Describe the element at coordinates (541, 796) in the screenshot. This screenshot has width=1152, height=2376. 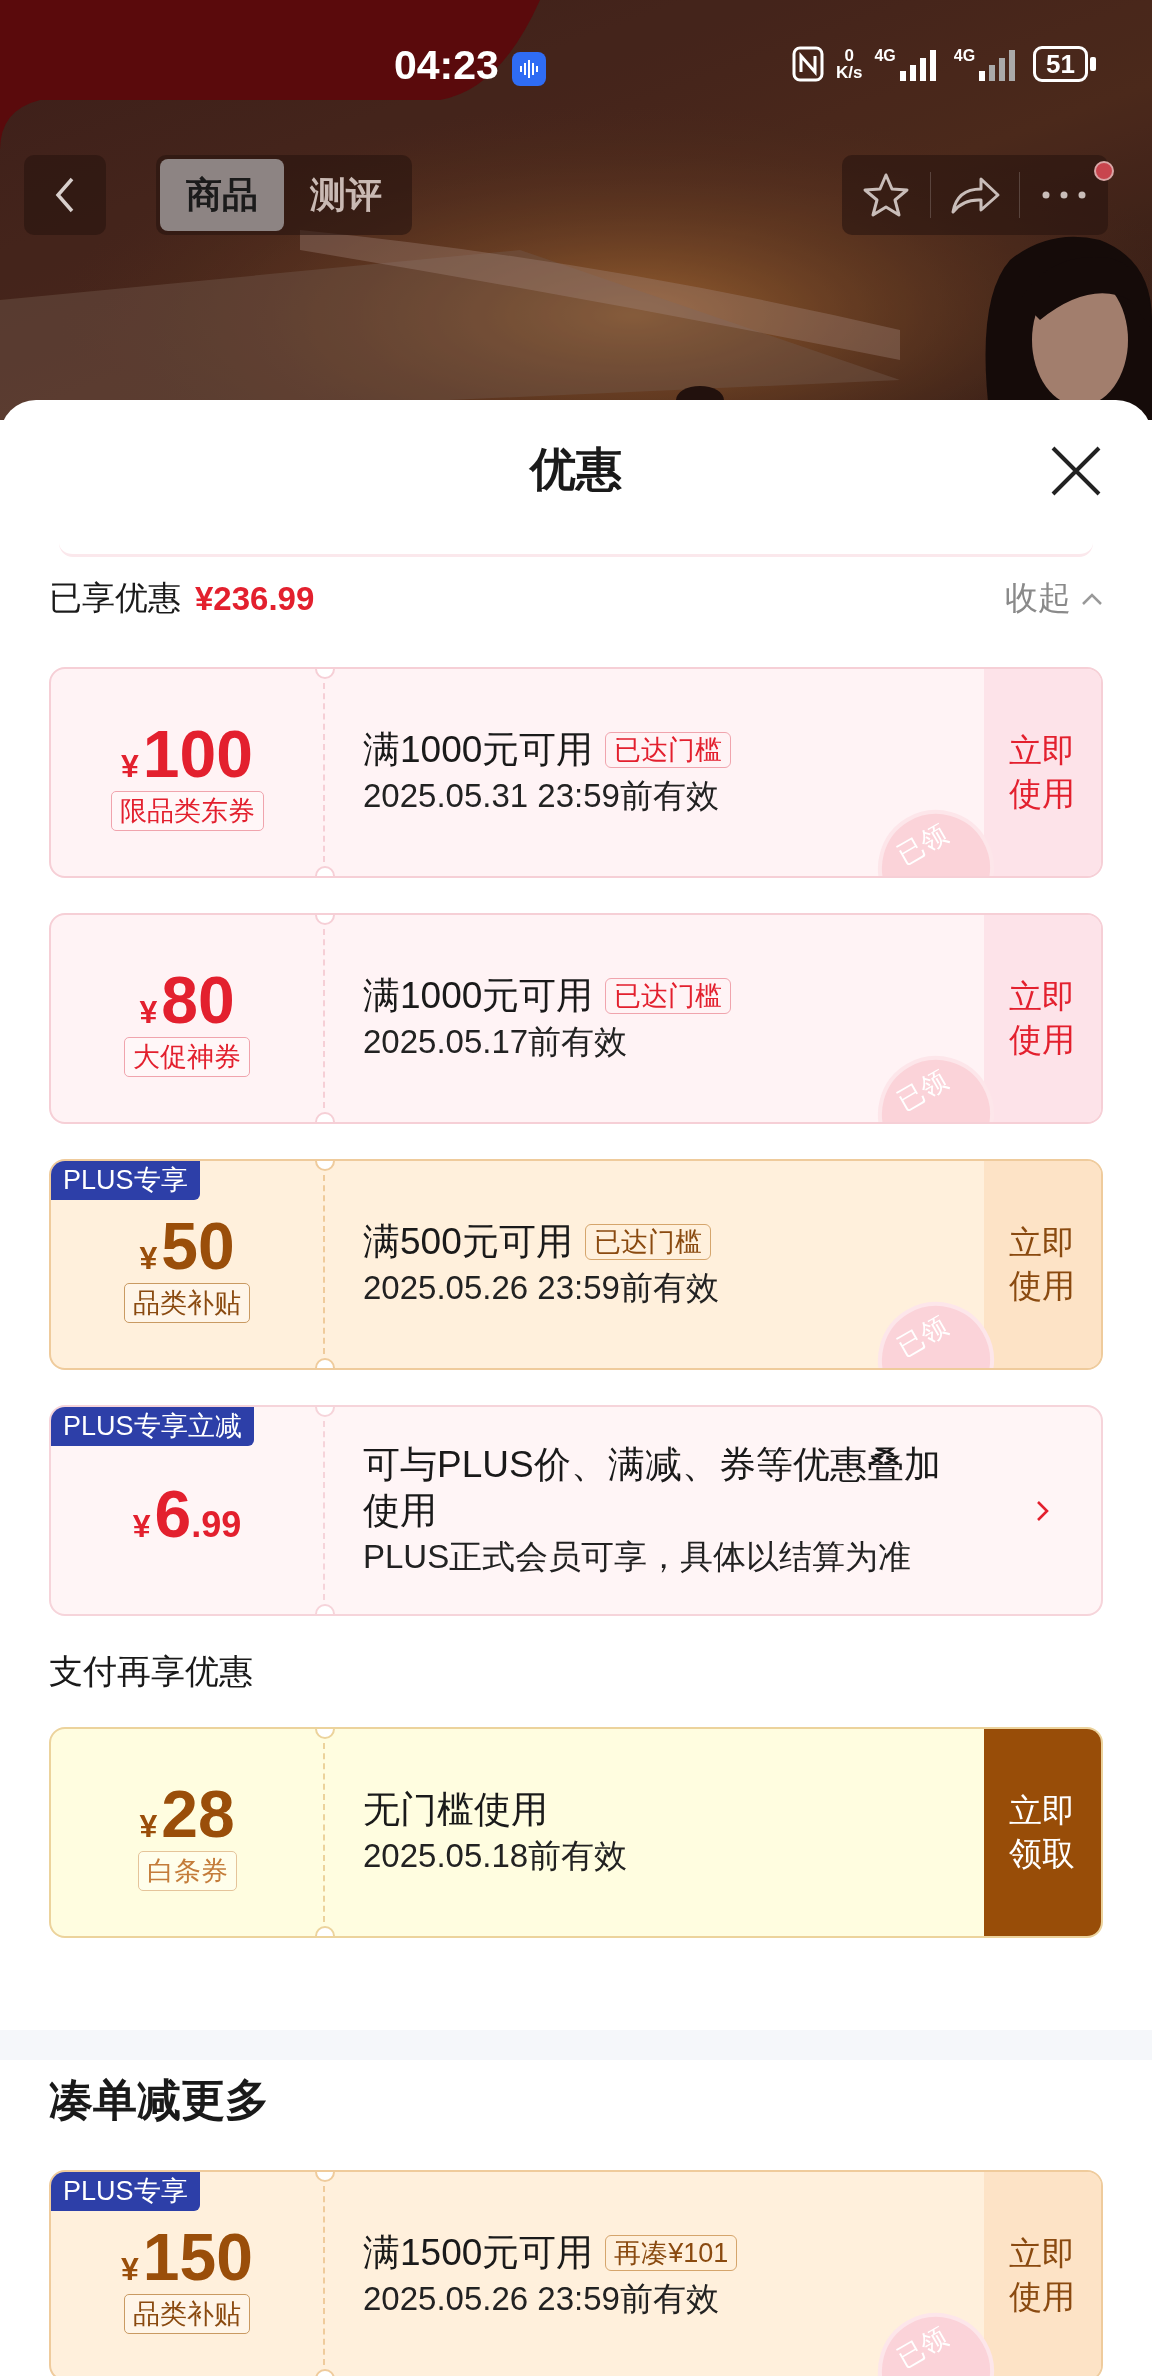
I see `validity-text: 2025.05.31 23:59前有效` at that location.